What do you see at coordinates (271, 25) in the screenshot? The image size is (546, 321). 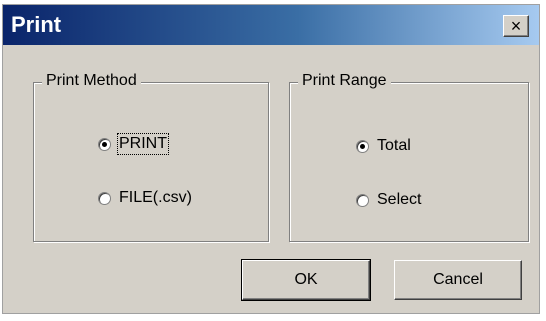 I see `title-bar: Print ×` at bounding box center [271, 25].